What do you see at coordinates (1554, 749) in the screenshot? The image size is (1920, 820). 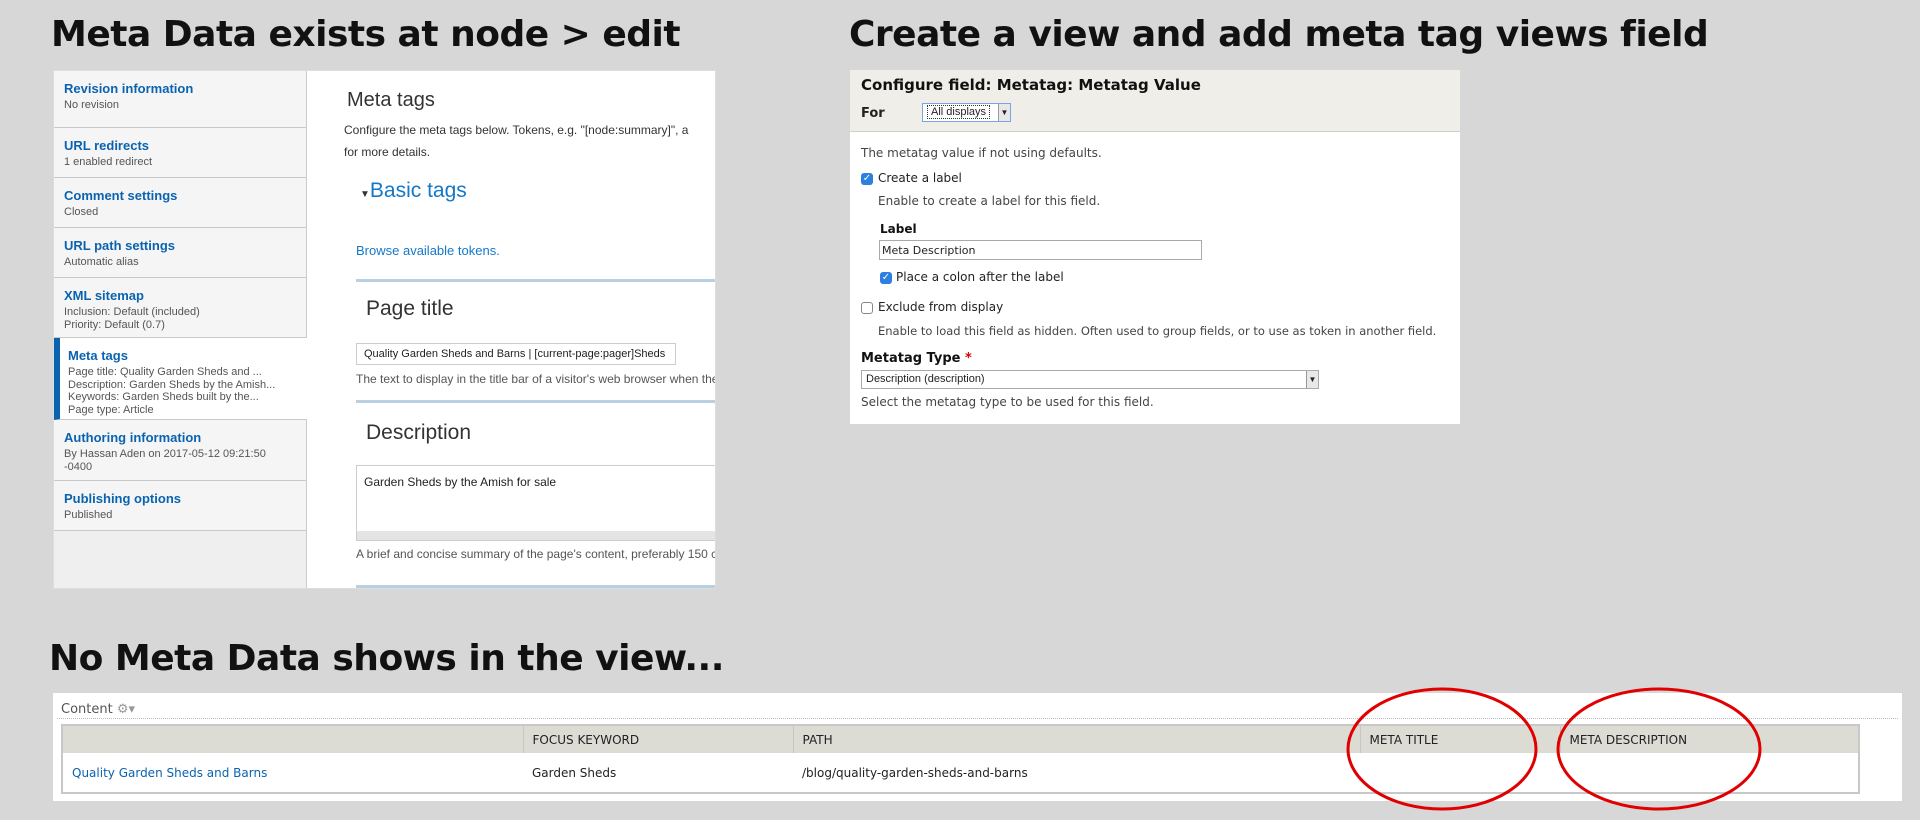 I see `annotation-layer` at bounding box center [1554, 749].